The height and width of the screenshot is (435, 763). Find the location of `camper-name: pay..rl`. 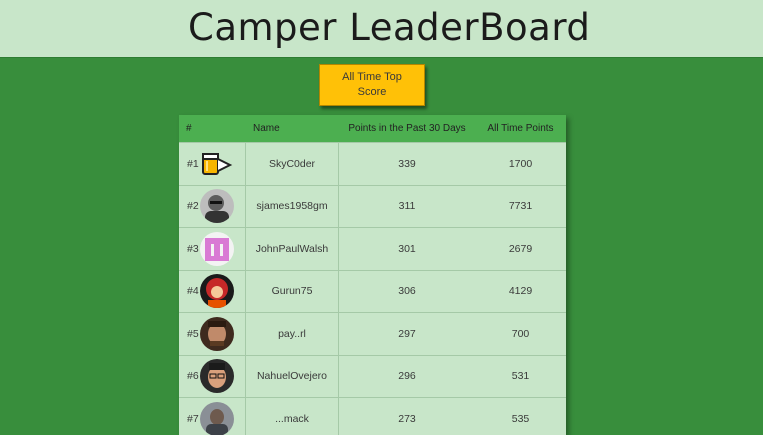

camper-name: pay..rl is located at coordinates (292, 334).